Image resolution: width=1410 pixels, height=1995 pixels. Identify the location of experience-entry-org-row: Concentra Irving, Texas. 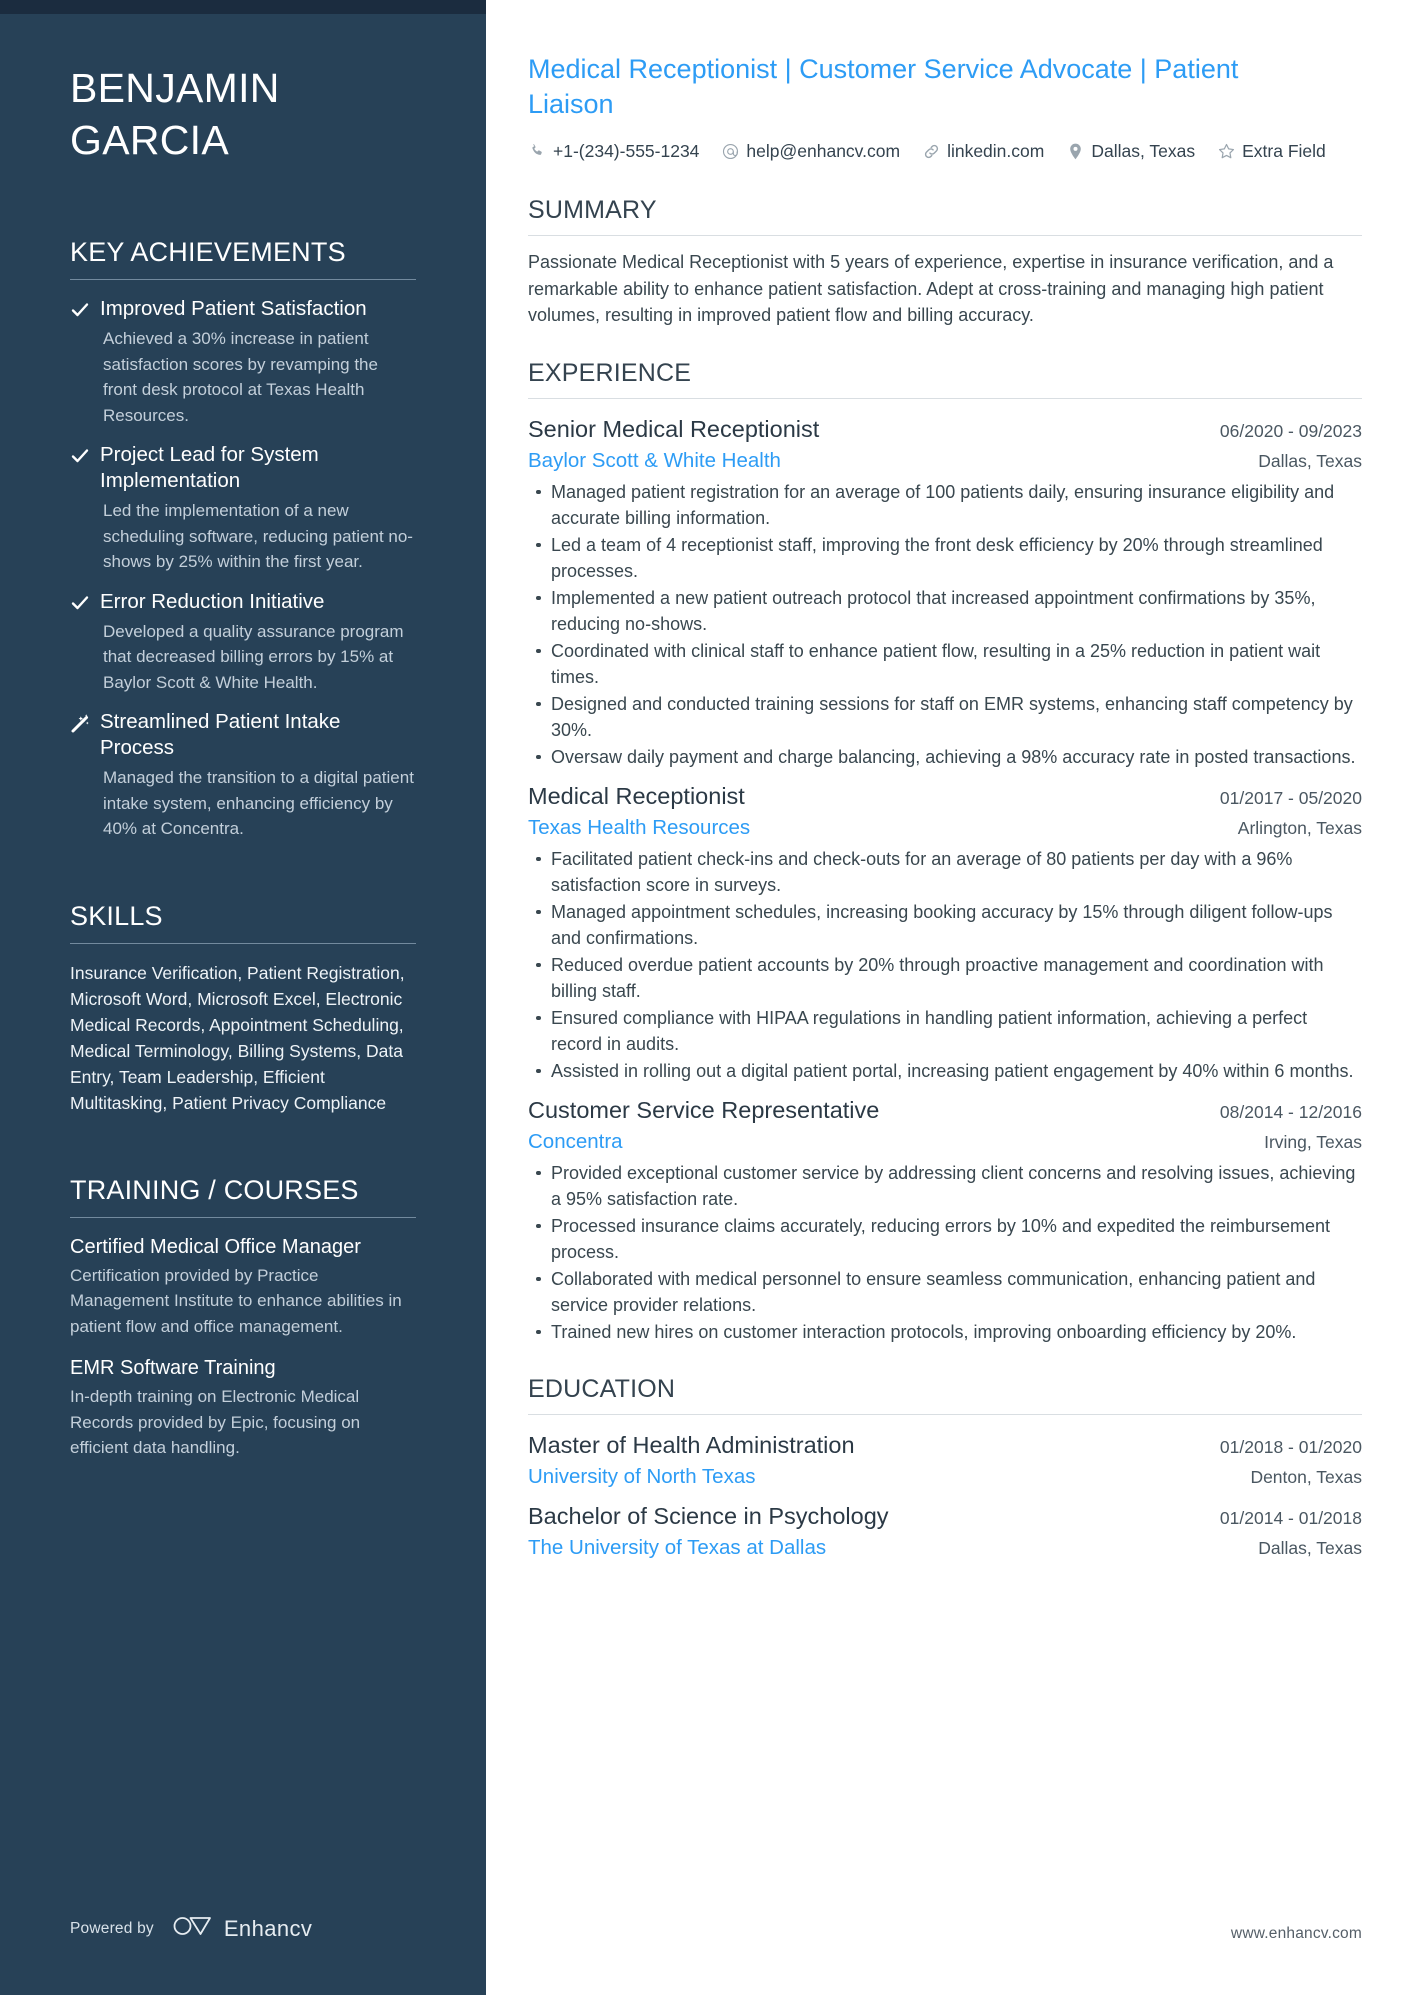
(945, 1142).